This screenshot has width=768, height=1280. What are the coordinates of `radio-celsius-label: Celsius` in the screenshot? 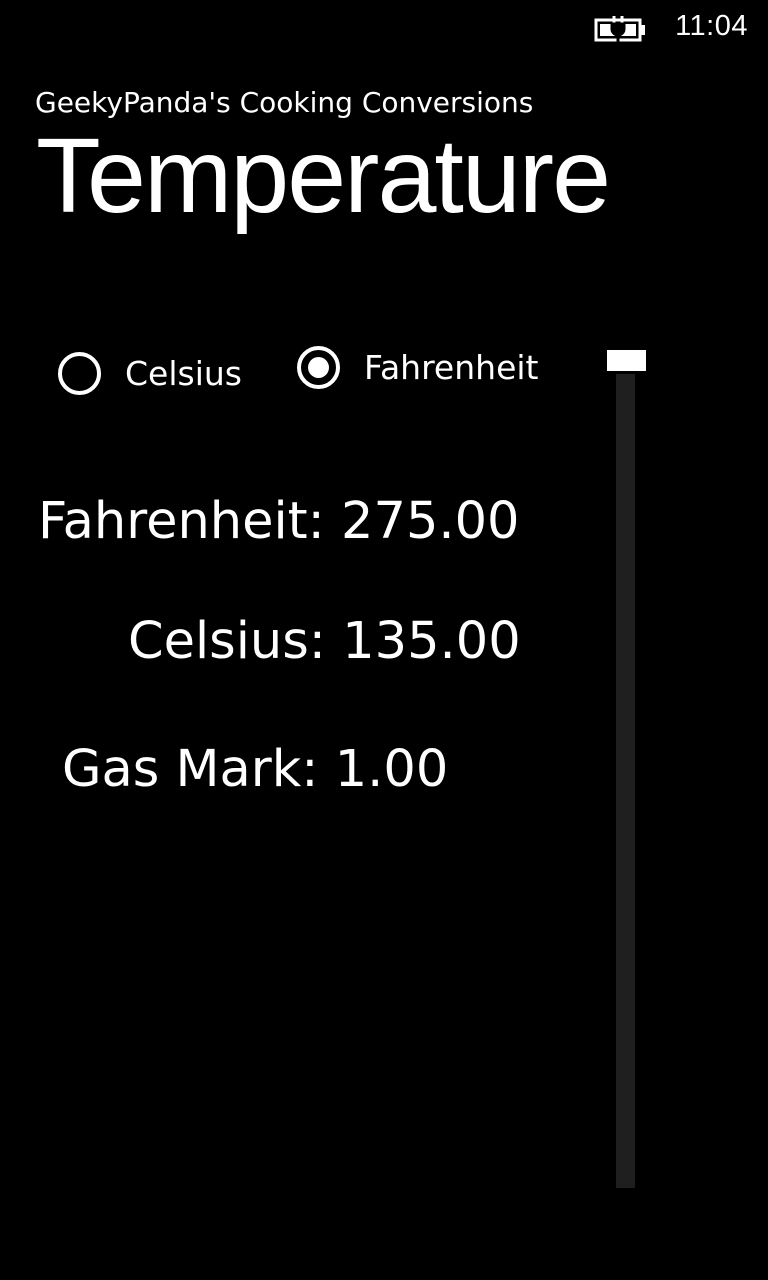 It's located at (183, 373).